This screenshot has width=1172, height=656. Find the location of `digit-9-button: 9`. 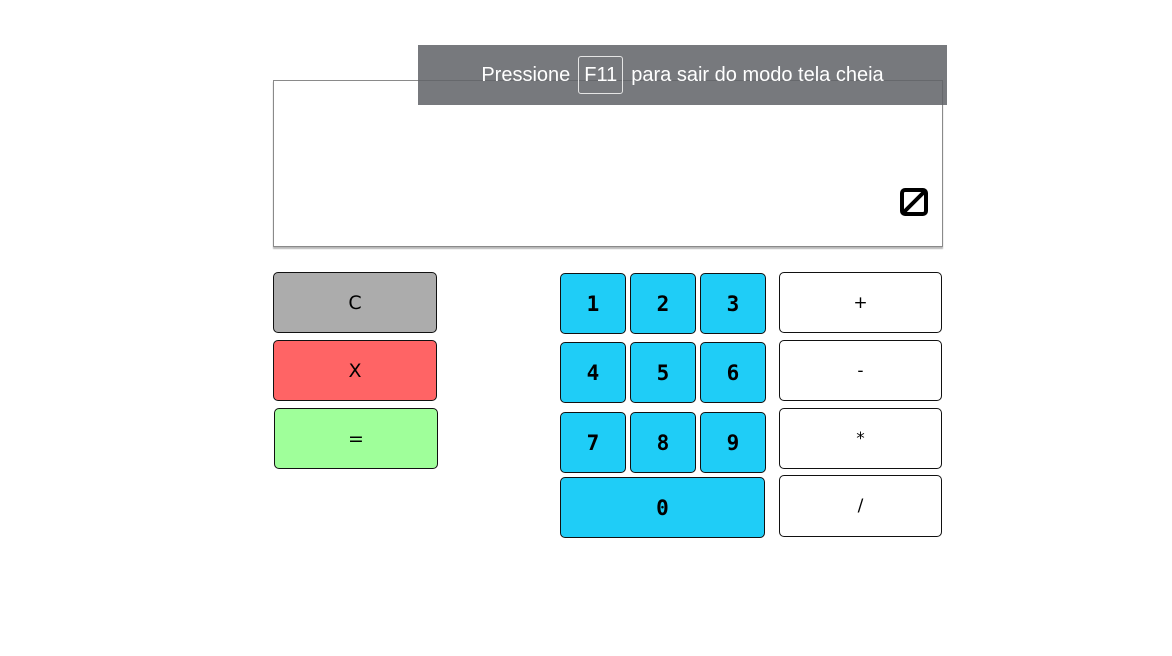

digit-9-button: 9 is located at coordinates (733, 442).